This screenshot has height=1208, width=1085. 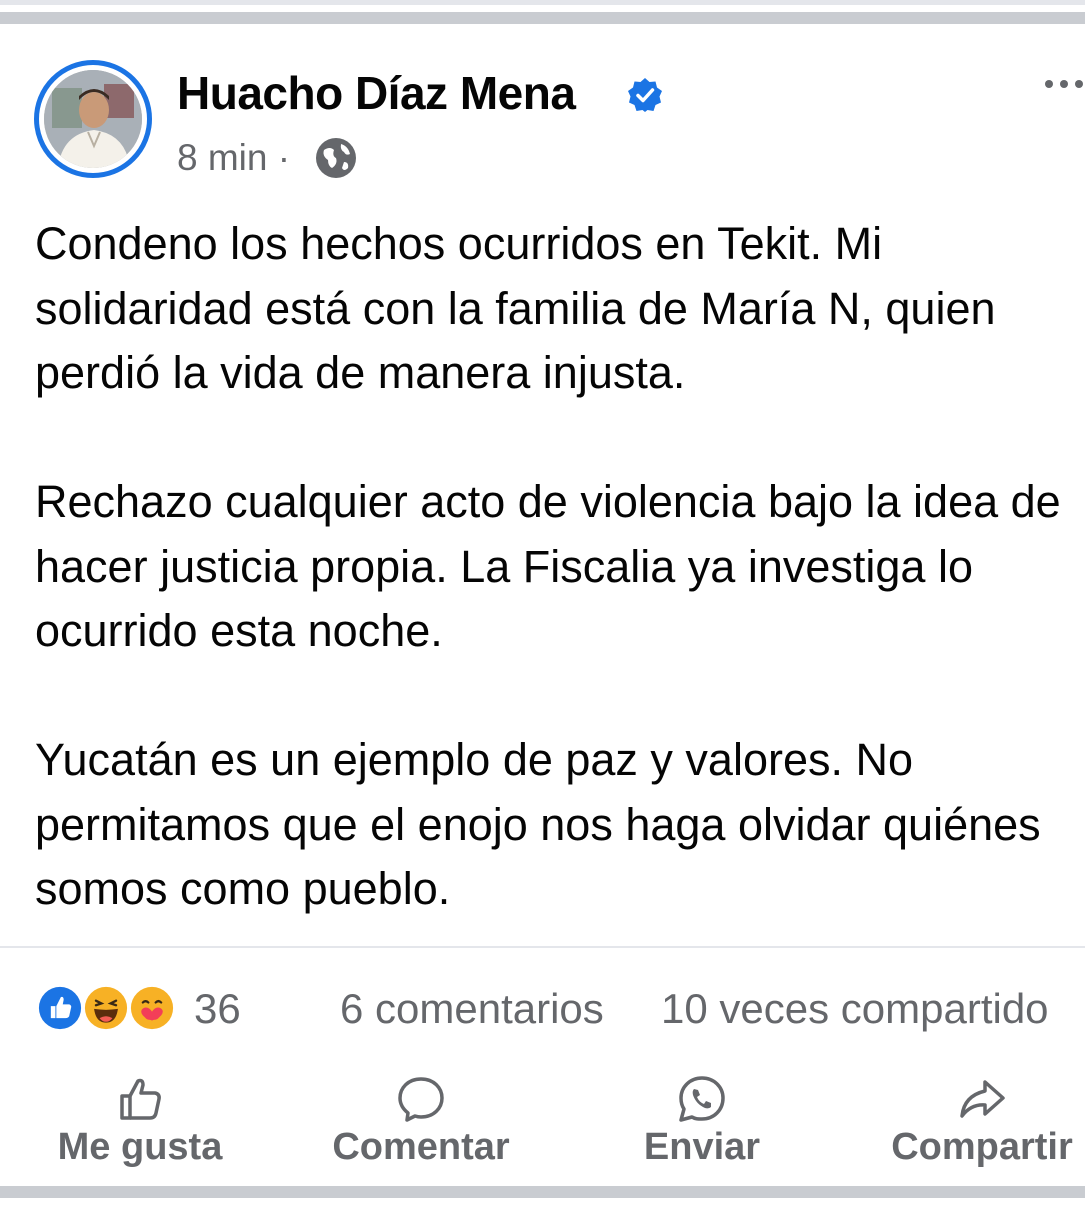 I want to click on like-label: Me gusta, so click(x=140, y=1147).